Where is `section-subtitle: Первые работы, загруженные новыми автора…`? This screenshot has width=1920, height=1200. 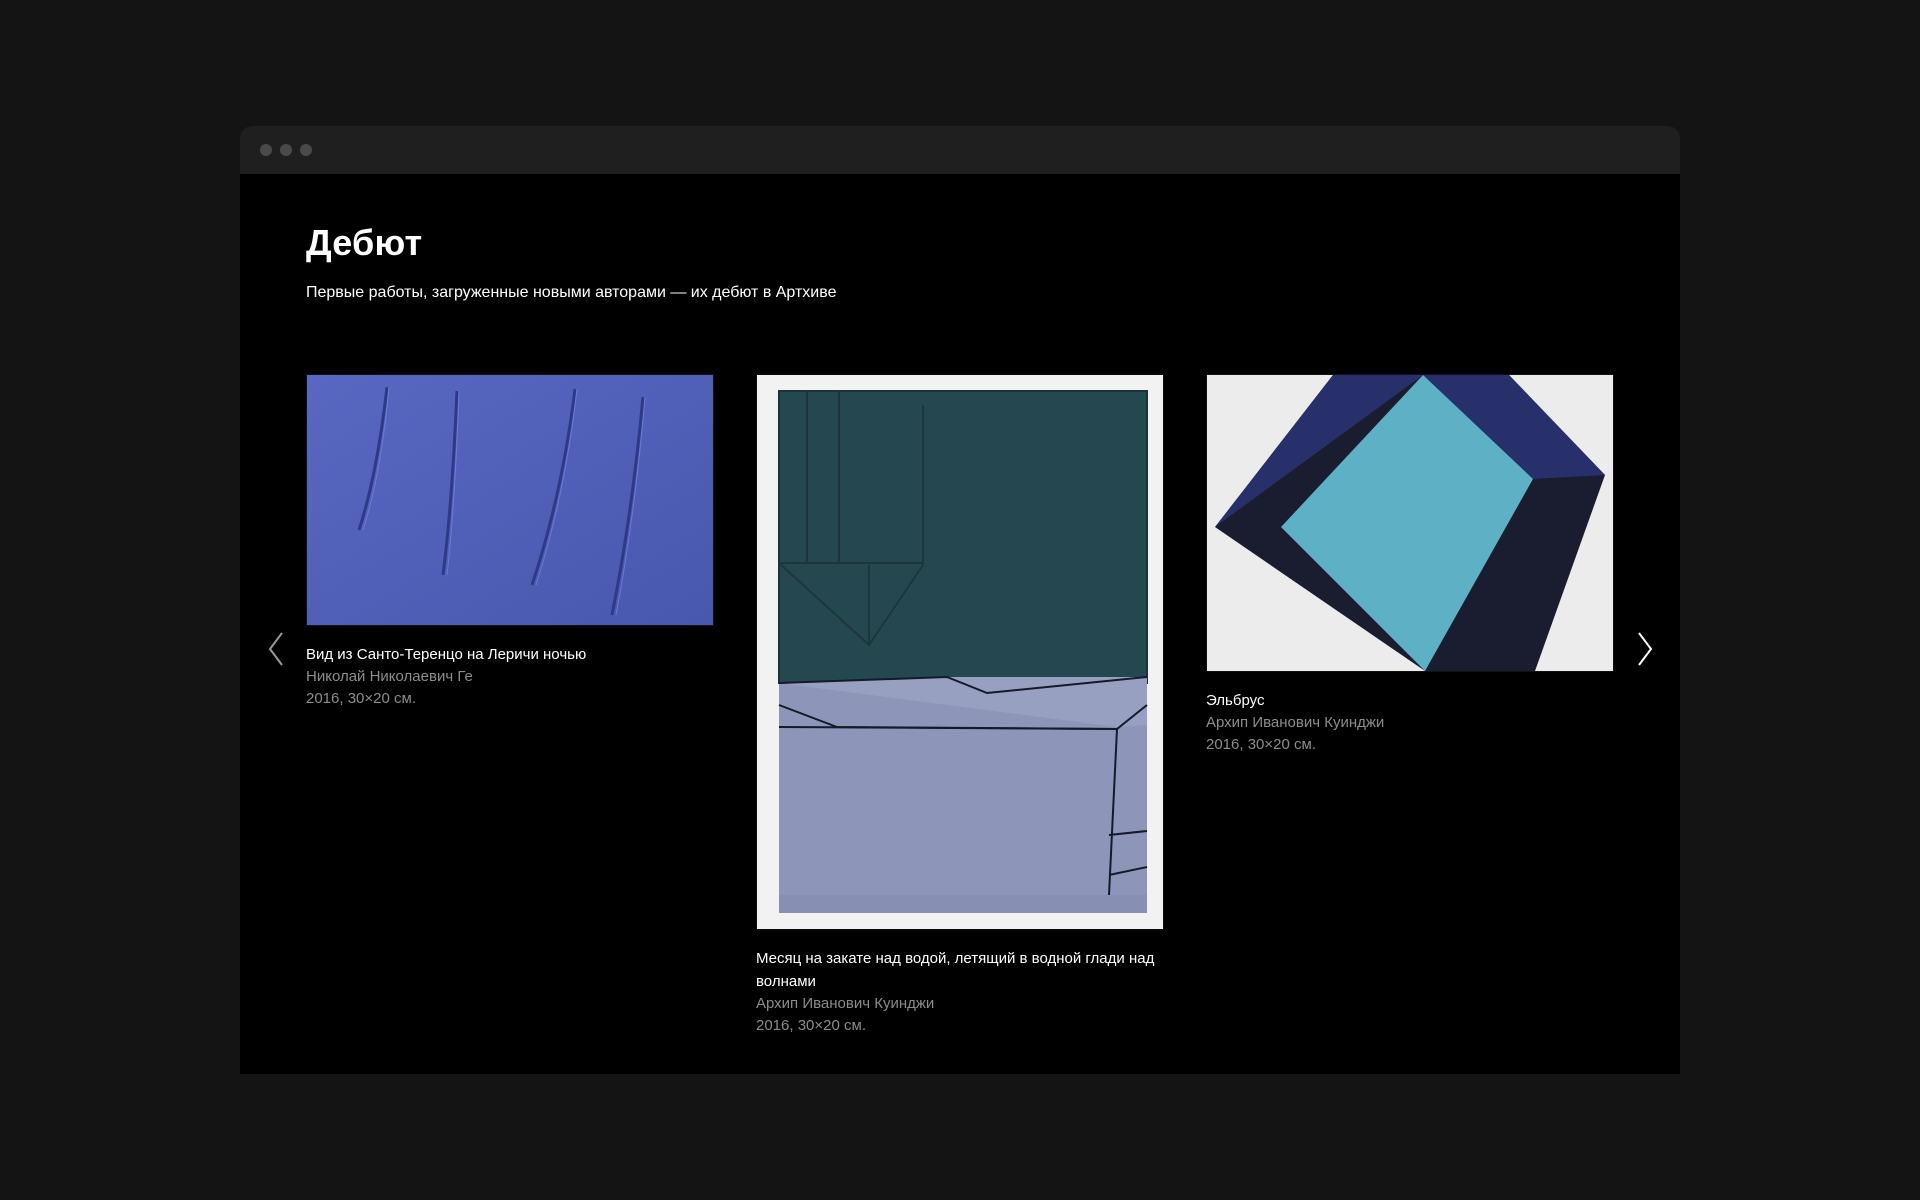
section-subtitle: Первые работы, загруженные новыми автора… is located at coordinates (571, 292).